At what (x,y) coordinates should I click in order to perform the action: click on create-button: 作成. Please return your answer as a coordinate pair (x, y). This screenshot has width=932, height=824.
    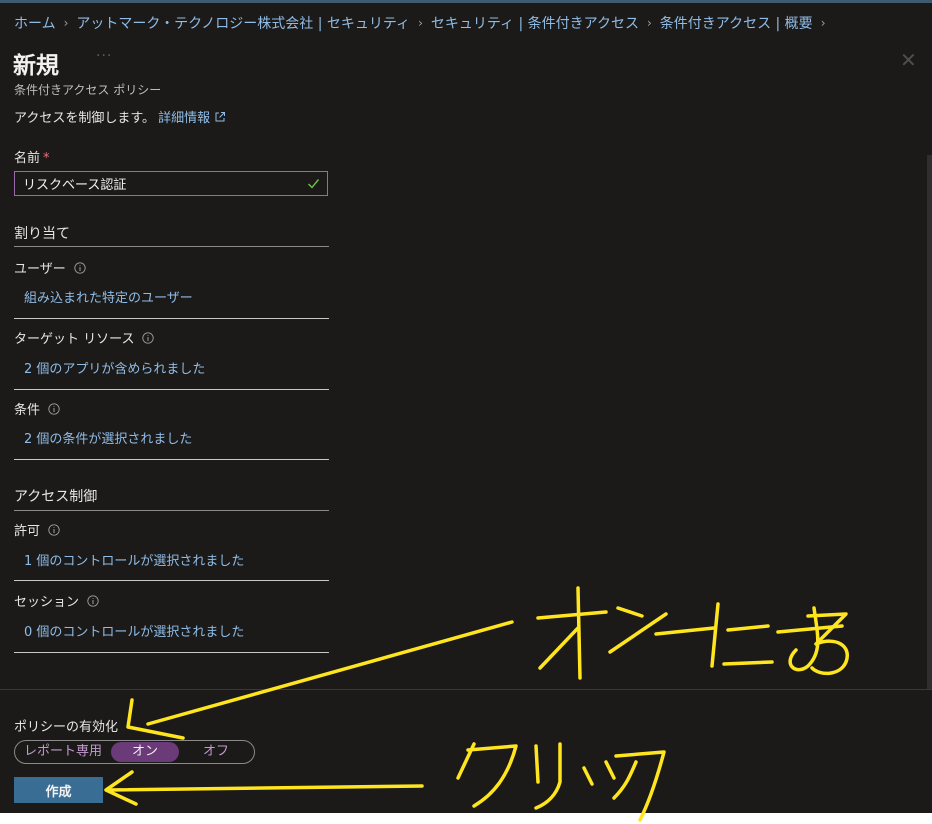
    Looking at the image, I should click on (58, 790).